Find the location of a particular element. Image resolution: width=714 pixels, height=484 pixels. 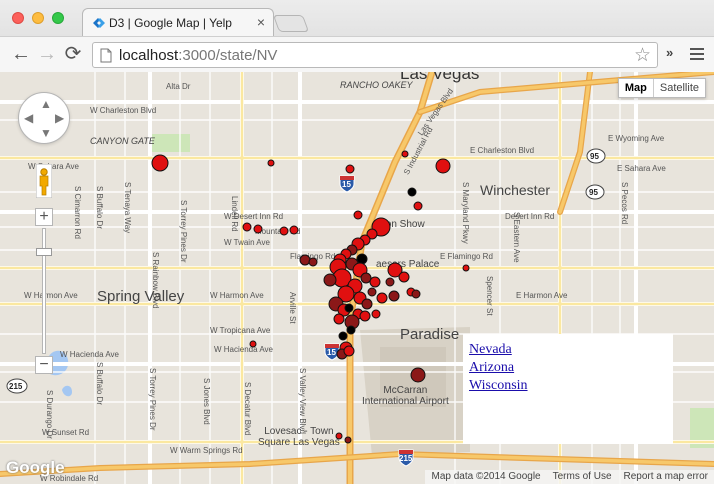

toolbar: ← → ⟳ localhost:3000/state/NV ☆ » is located at coordinates (357, 54).